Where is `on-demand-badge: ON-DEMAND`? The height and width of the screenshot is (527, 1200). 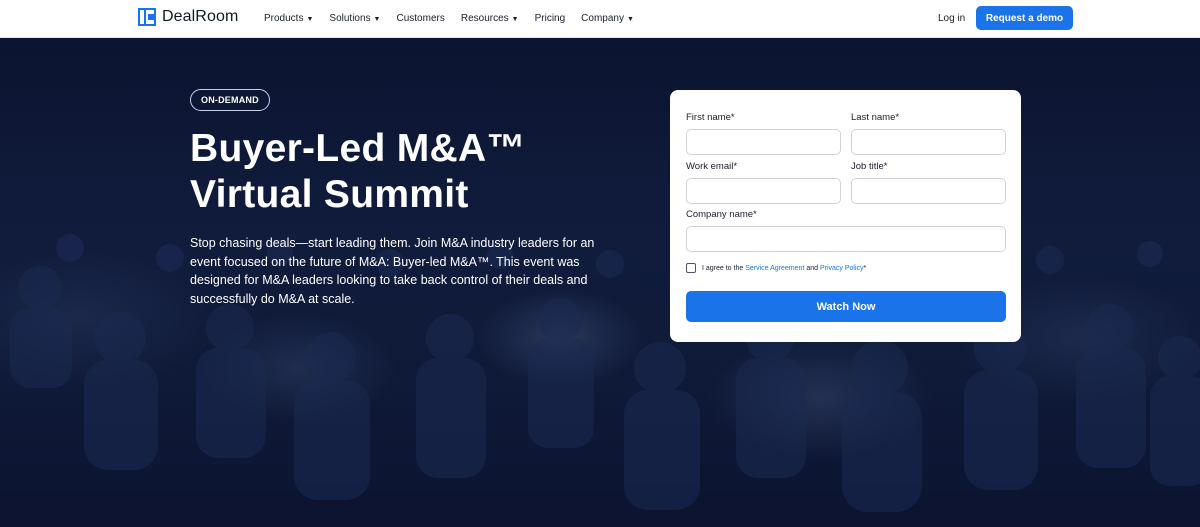
on-demand-badge: ON-DEMAND is located at coordinates (230, 100).